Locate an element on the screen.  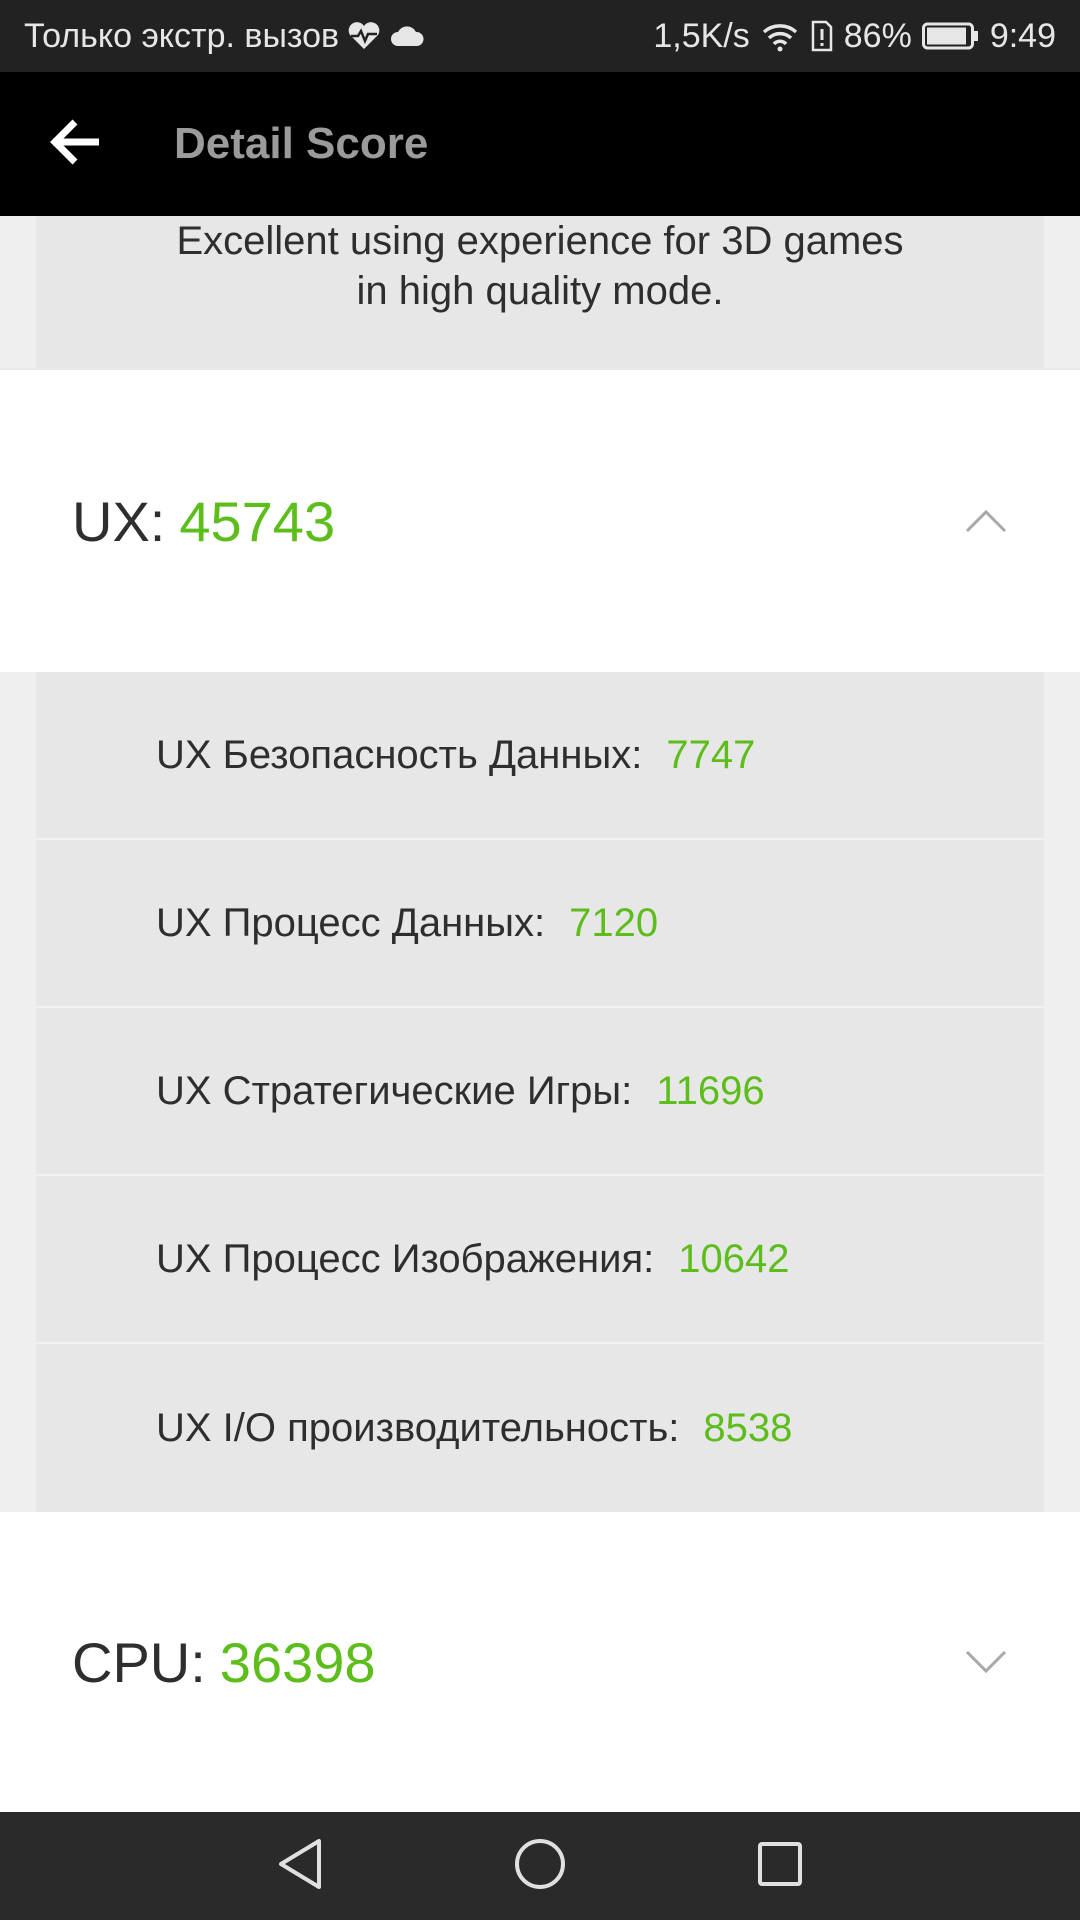
ux-item-value: 10642 is located at coordinates (734, 1258).